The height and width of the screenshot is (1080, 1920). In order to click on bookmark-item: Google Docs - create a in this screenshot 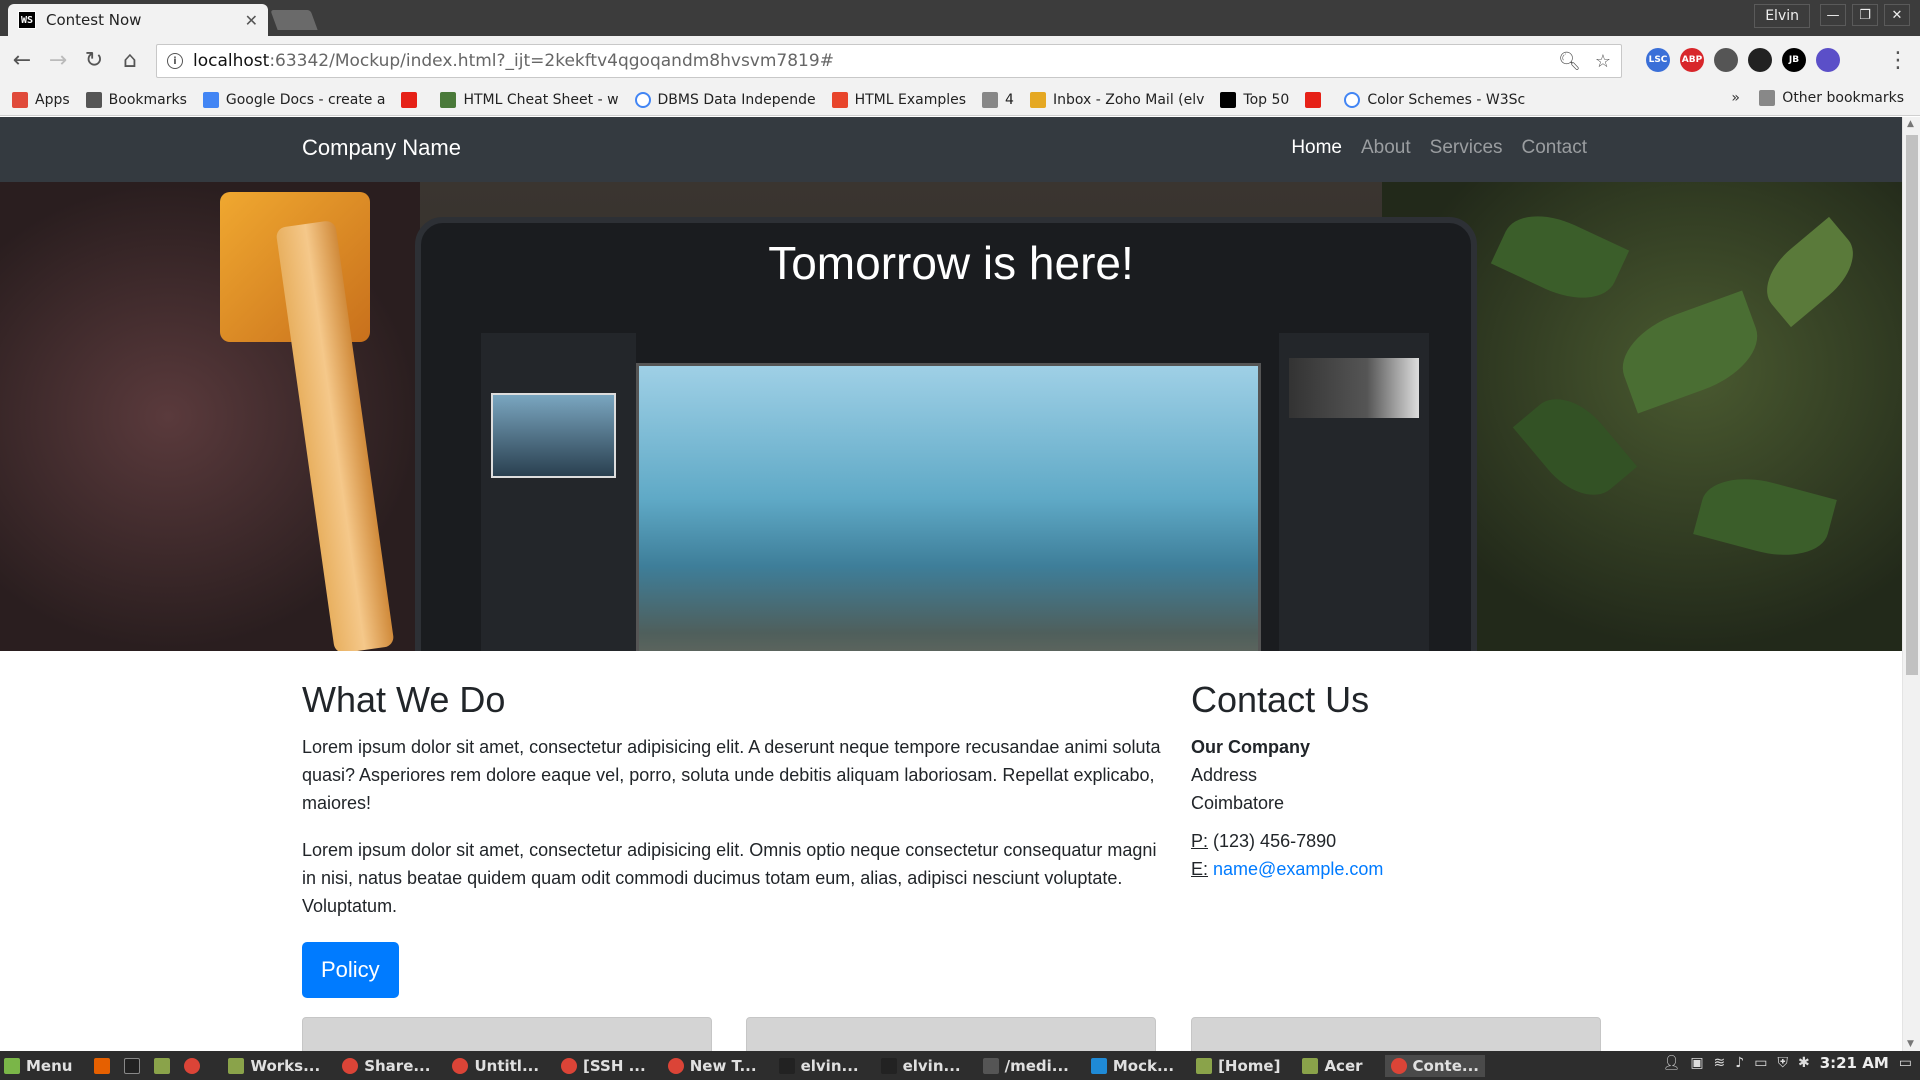, I will do `click(294, 99)`.